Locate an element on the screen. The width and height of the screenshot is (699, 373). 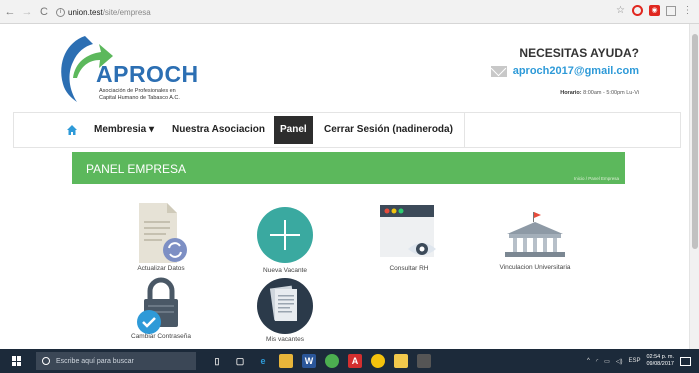
tile-consultar-rh: Consultar RH is located at coordinates (409, 238).